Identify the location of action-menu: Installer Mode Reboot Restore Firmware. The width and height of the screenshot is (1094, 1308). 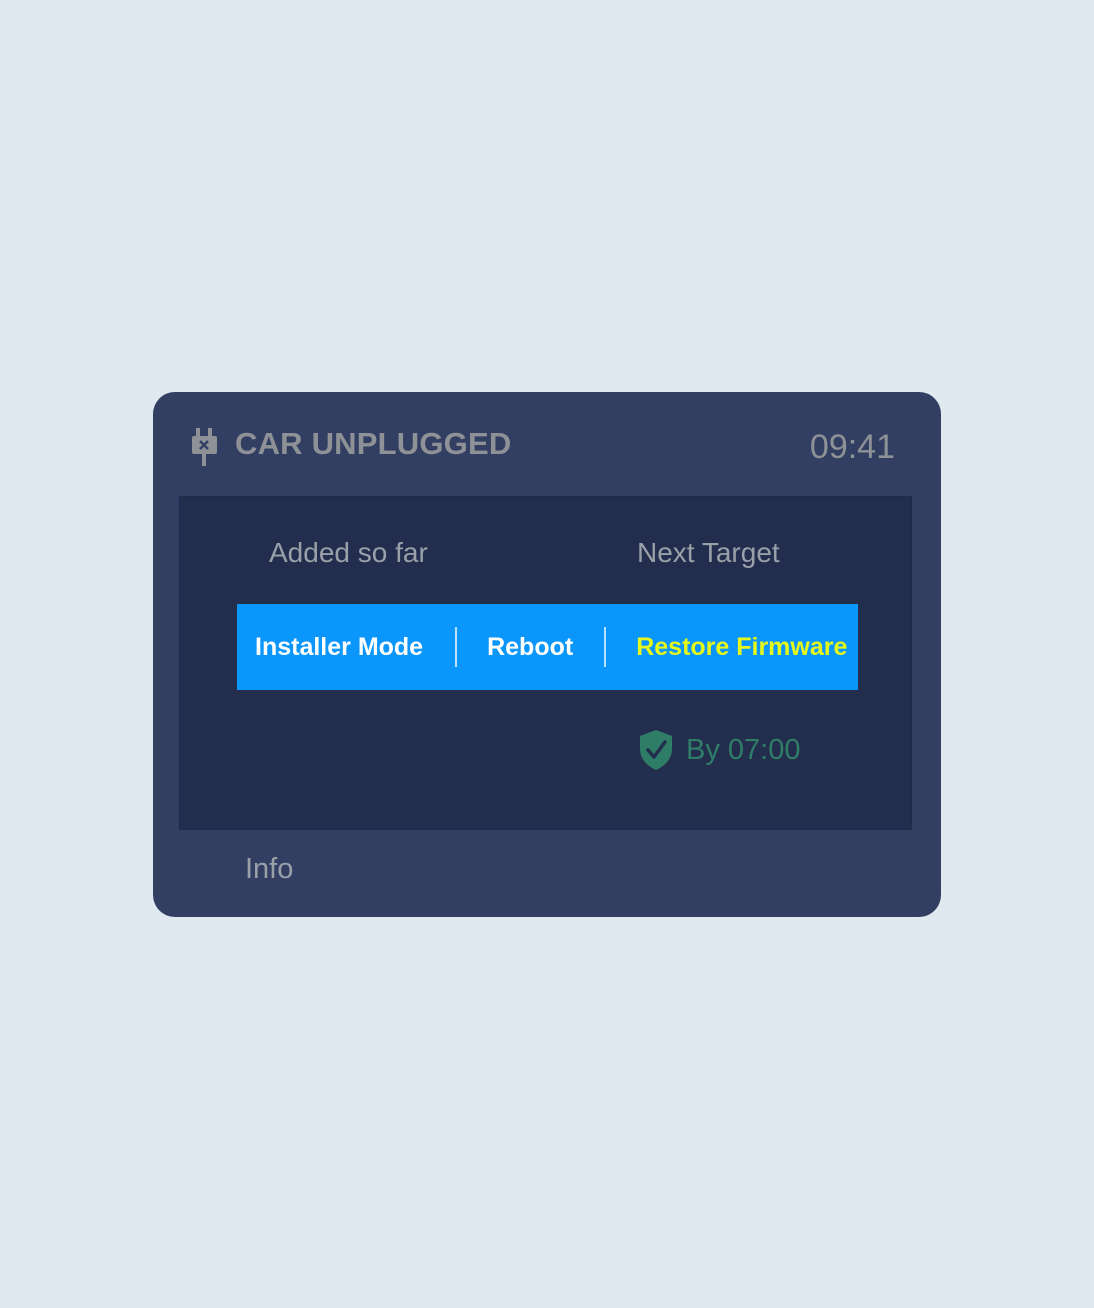
(547, 647).